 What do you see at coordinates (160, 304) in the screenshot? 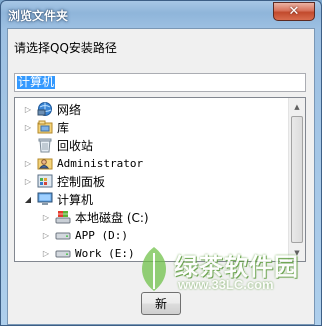
I see `make-new-folder-label: 新` at bounding box center [160, 304].